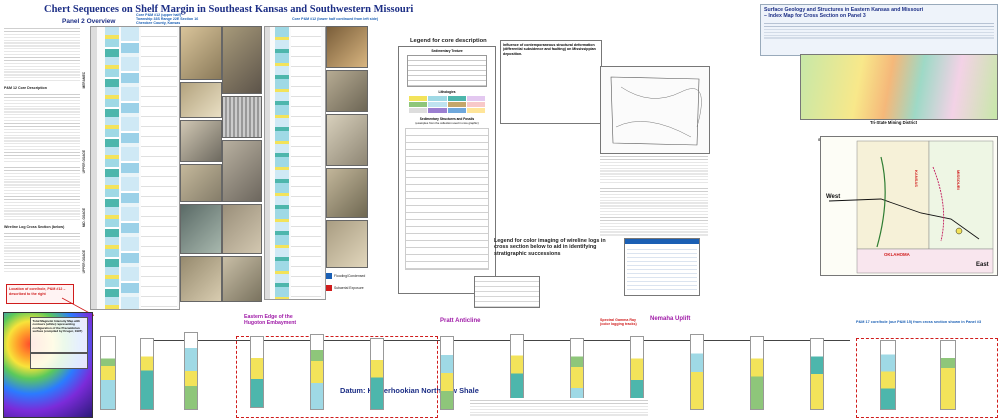  I want to click on deformation-map-svg, so click(656, 111).